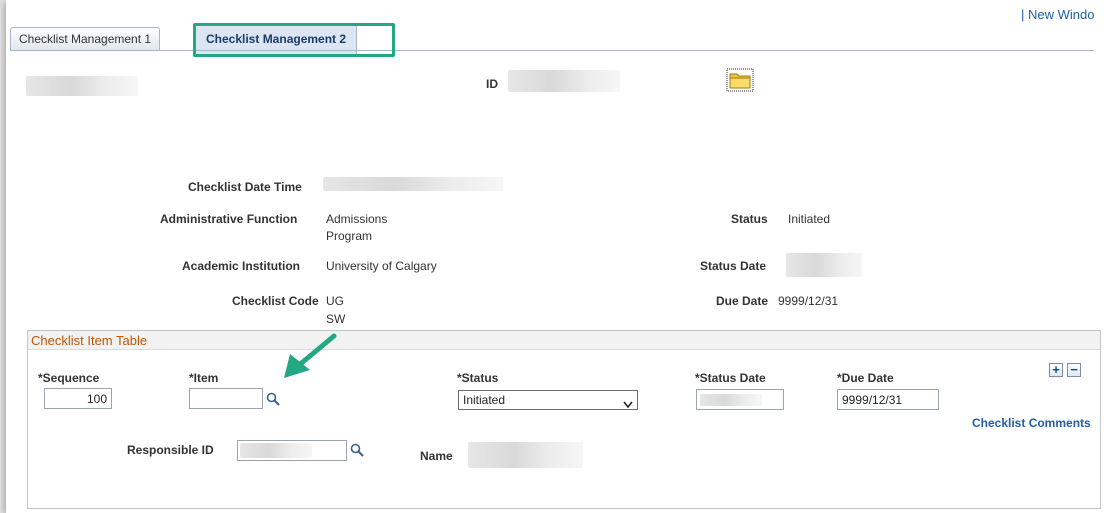 This screenshot has height=513, width=1110. I want to click on status-select-value: Initiated, so click(484, 400).